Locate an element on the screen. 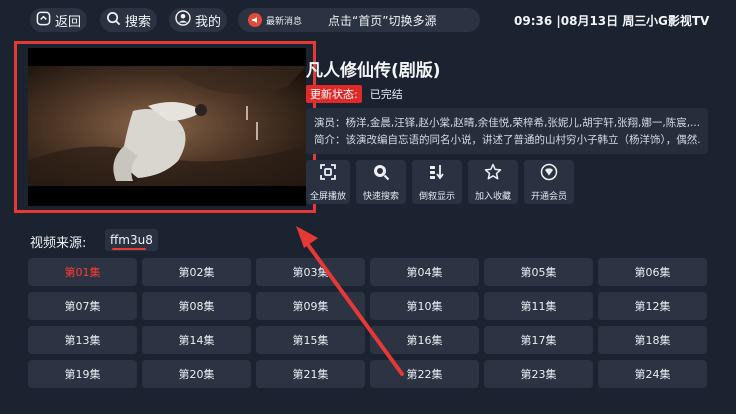 Image resolution: width=736 pixels, height=414 pixels. episode-button: 第24集 is located at coordinates (652, 374).